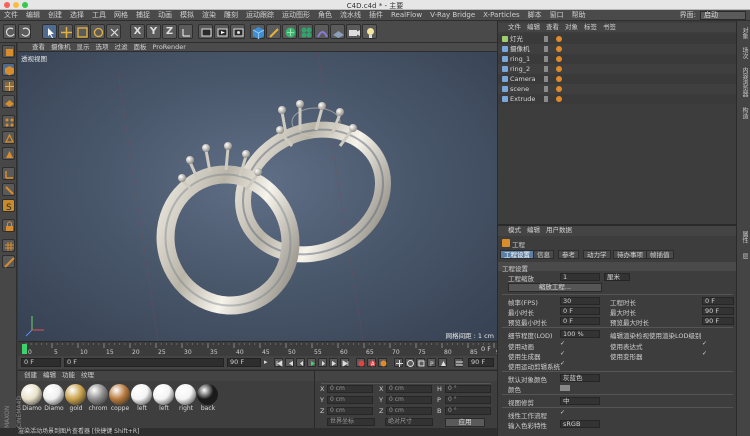 The width and height of the screenshot is (750, 436). I want to click on coordinate-system-icon, so click(185, 31).